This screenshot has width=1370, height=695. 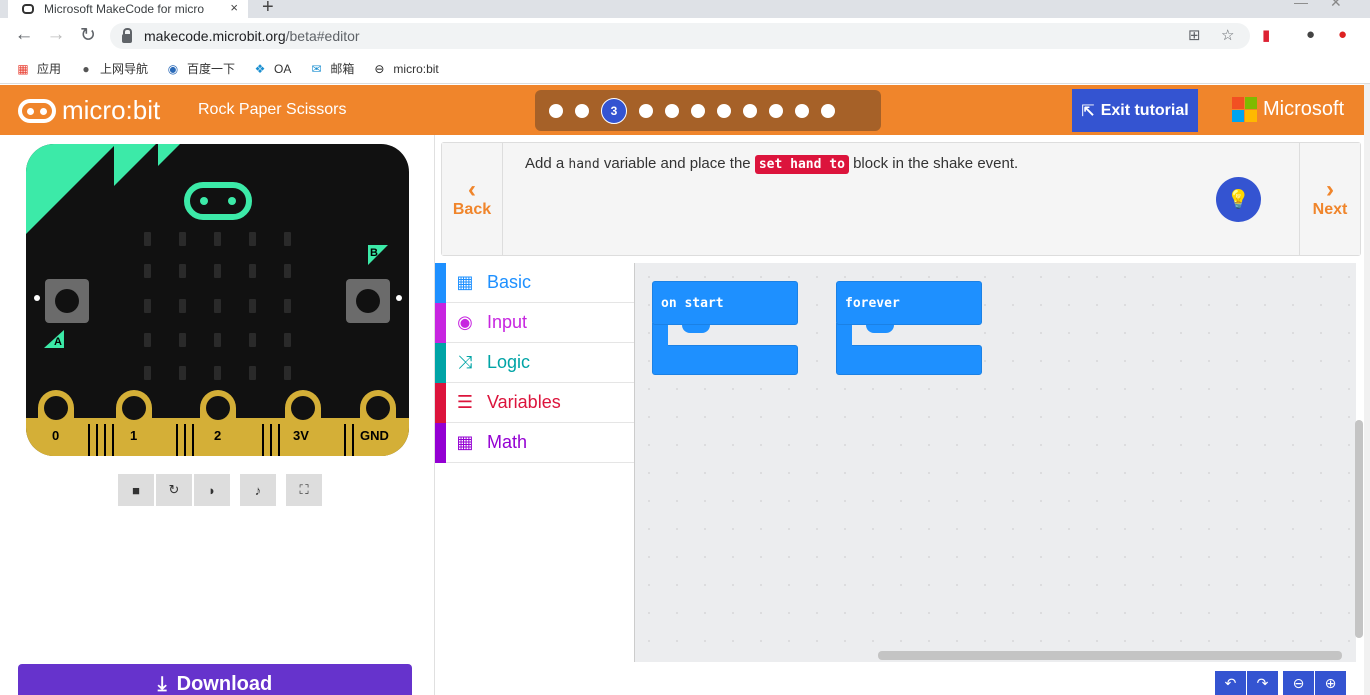 What do you see at coordinates (303, 423) in the screenshot?
I see `pin-3v` at bounding box center [303, 423].